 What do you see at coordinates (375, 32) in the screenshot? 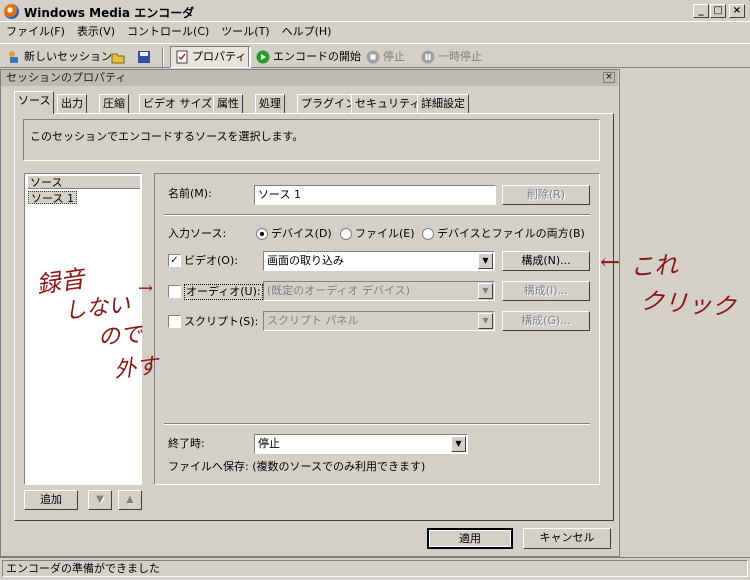
I see `menu-bar: ファイル(F) 表示(V) コントロール(C) ツール(T) ヘルプ(H)` at bounding box center [375, 32].